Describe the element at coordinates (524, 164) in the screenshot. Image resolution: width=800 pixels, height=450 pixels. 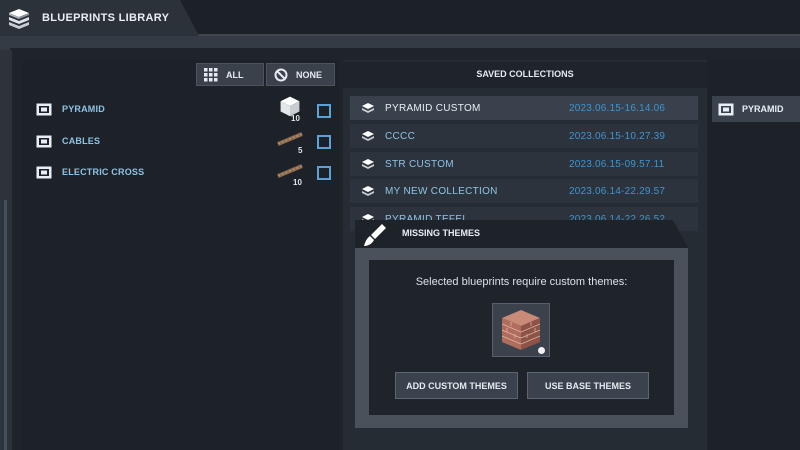
I see `collection-row: STR CUSTOM 2023.06.15-09.57.11` at that location.